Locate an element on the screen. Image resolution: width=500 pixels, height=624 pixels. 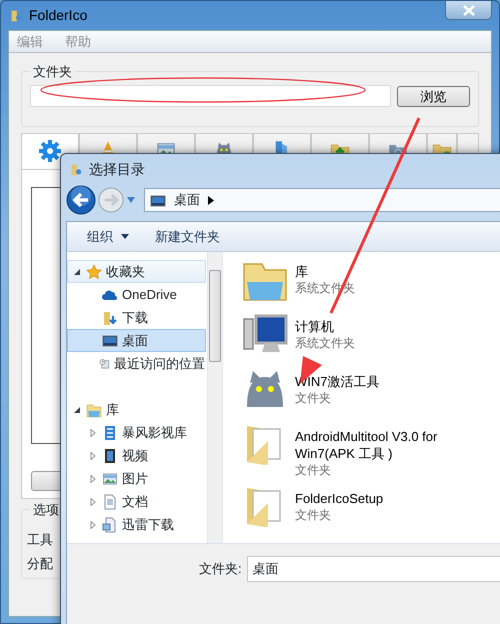
folder-name-field: 桌面 is located at coordinates (373, 569).